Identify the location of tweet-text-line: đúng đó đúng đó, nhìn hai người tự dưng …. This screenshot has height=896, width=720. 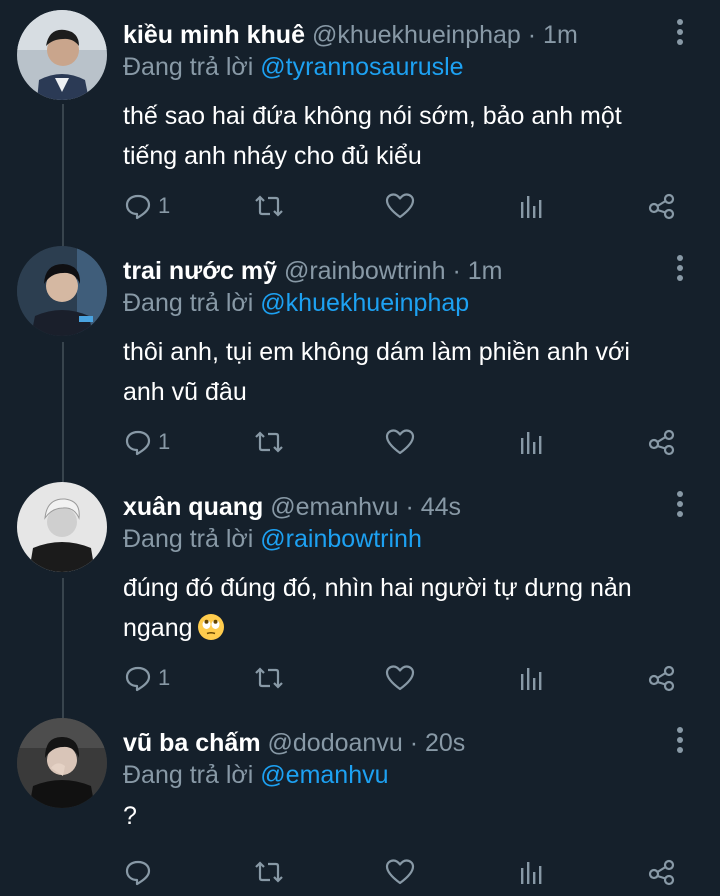
(377, 588).